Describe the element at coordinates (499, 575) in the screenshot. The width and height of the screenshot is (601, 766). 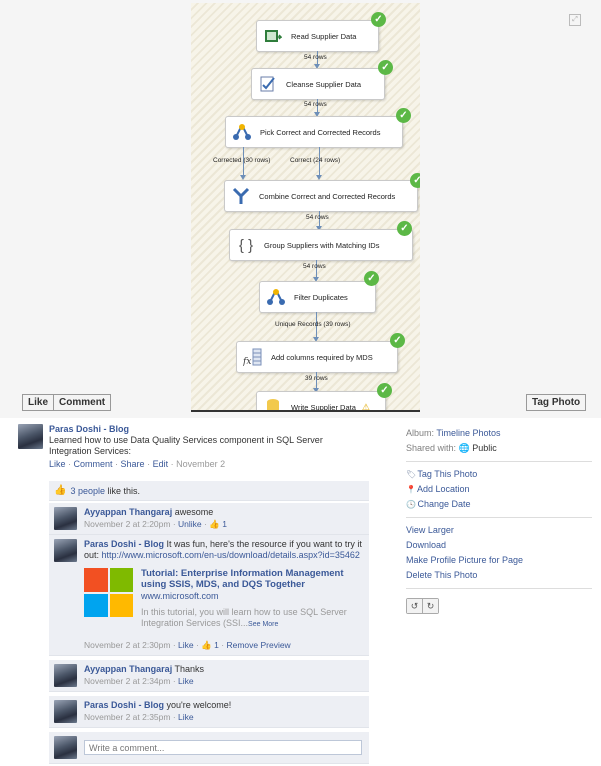
I see `delete-photo-link: Delete This Photo` at that location.